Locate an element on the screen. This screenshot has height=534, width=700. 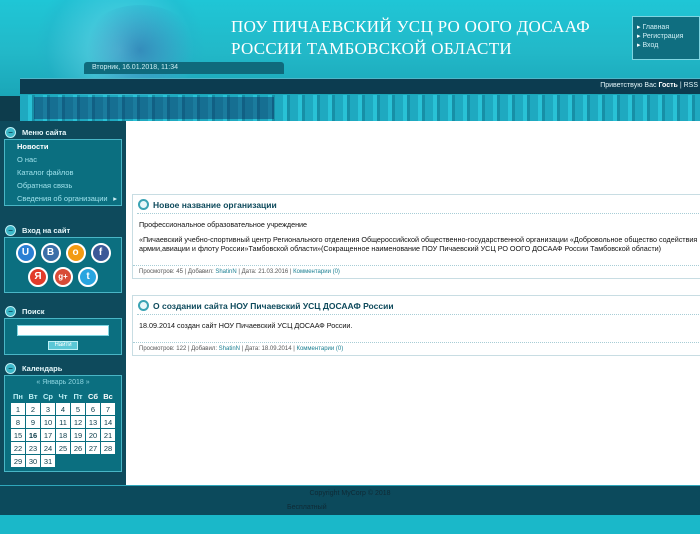
menu-item-news: Новости is located at coordinates (63, 146).